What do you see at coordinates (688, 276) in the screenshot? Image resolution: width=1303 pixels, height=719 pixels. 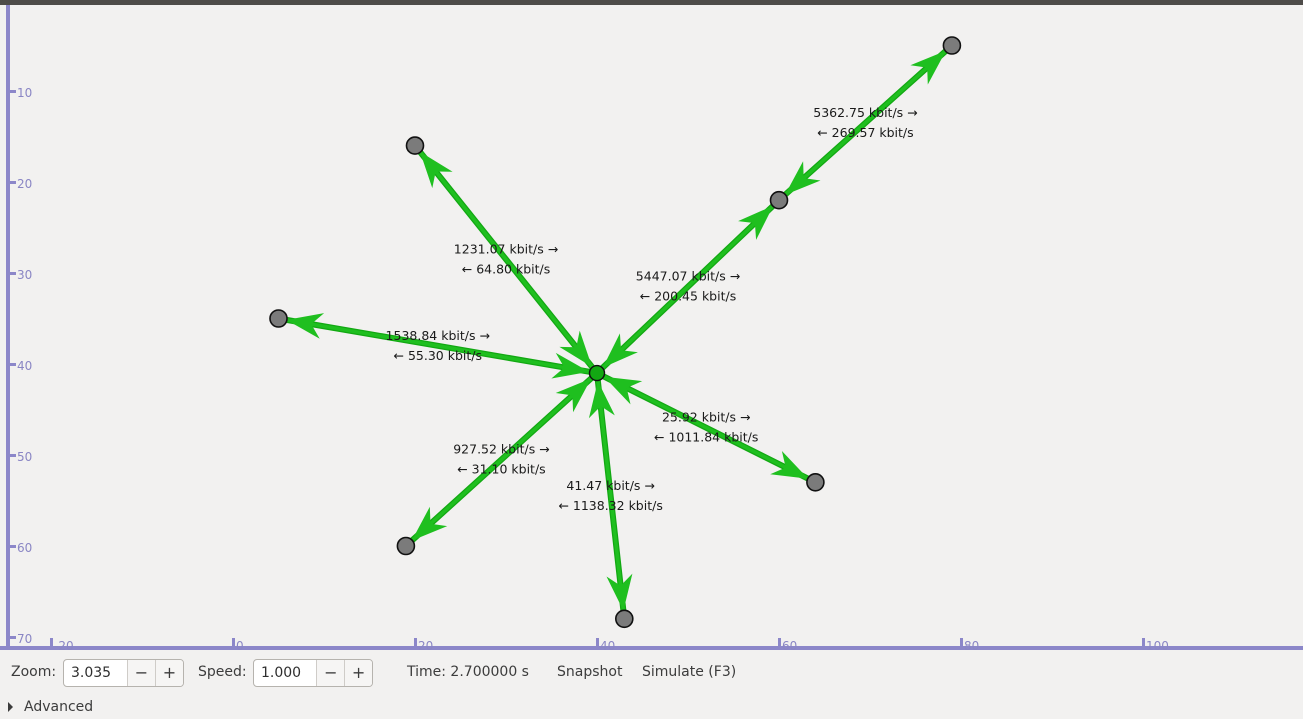 I see `link-rate-forward: 5447.07 kbit/s →` at bounding box center [688, 276].